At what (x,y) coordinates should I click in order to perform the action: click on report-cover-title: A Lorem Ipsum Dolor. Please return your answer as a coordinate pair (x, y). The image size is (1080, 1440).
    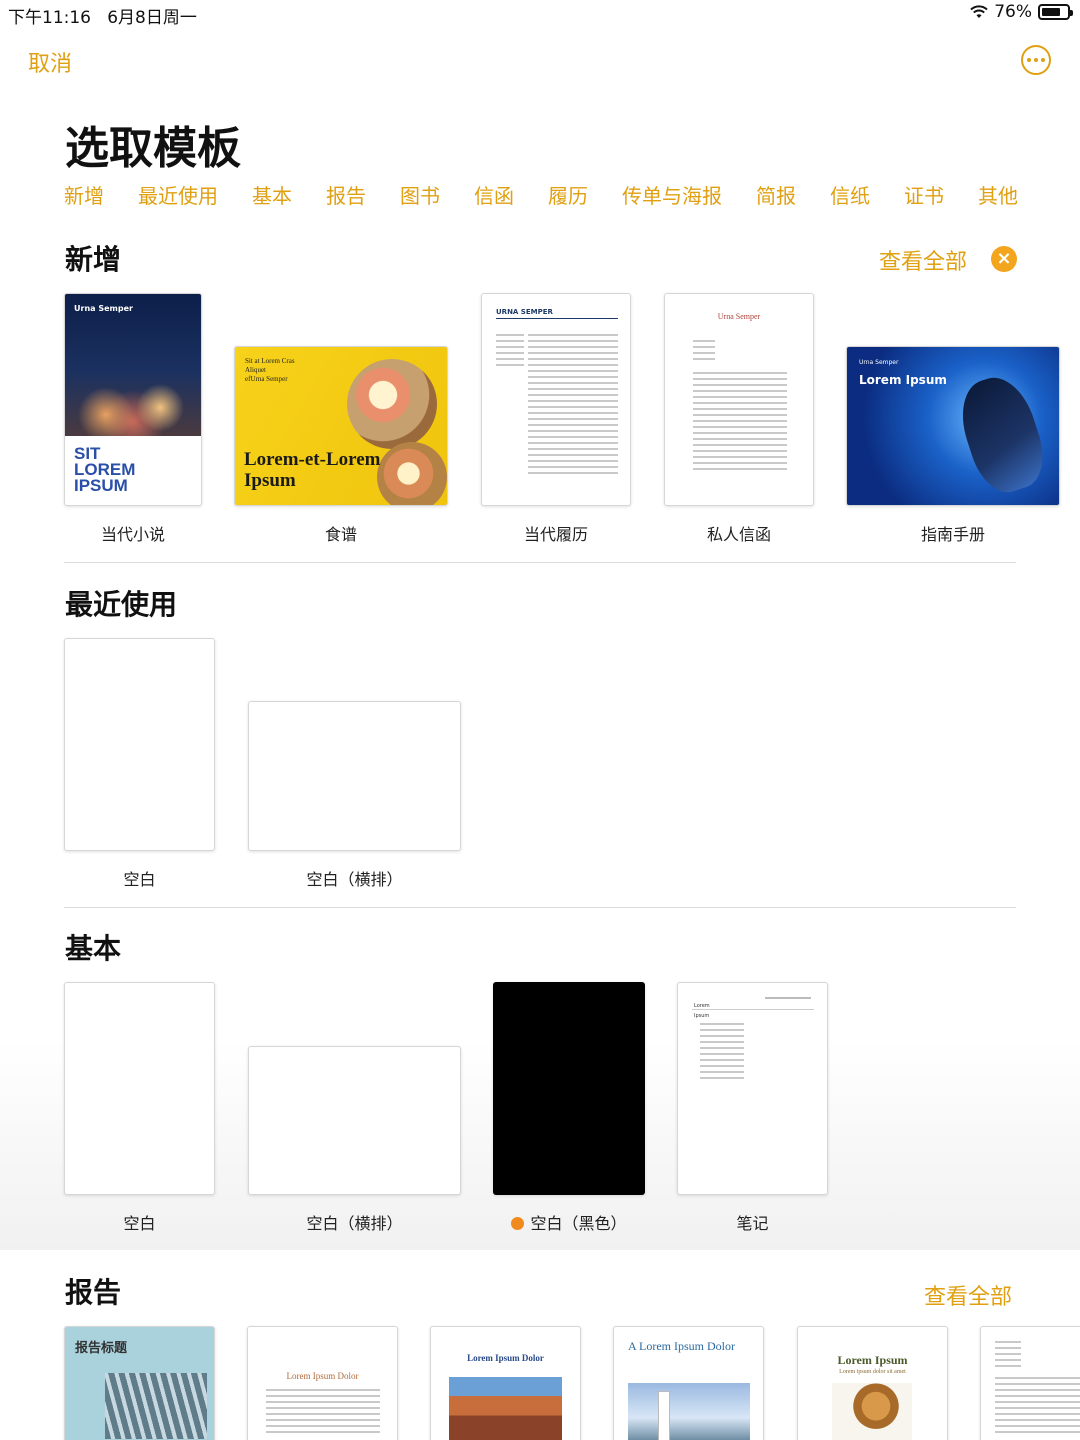
    Looking at the image, I should click on (681, 1346).